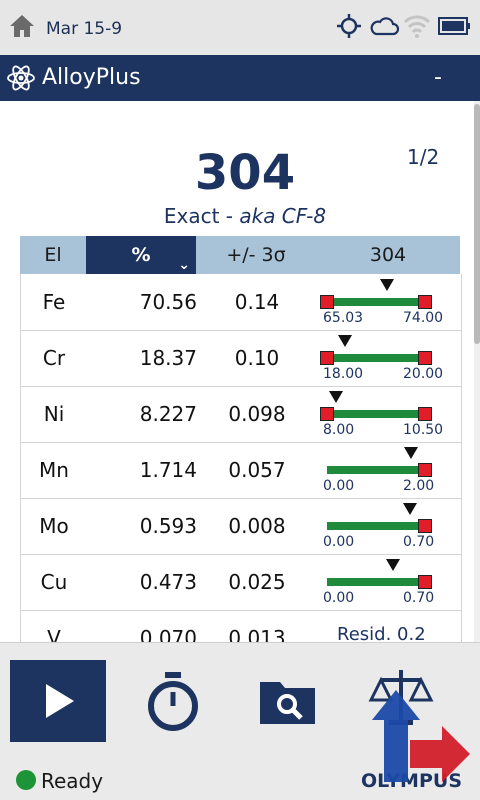  Describe the element at coordinates (54, 526) in the screenshot. I see `element-symbol: Mo` at that location.